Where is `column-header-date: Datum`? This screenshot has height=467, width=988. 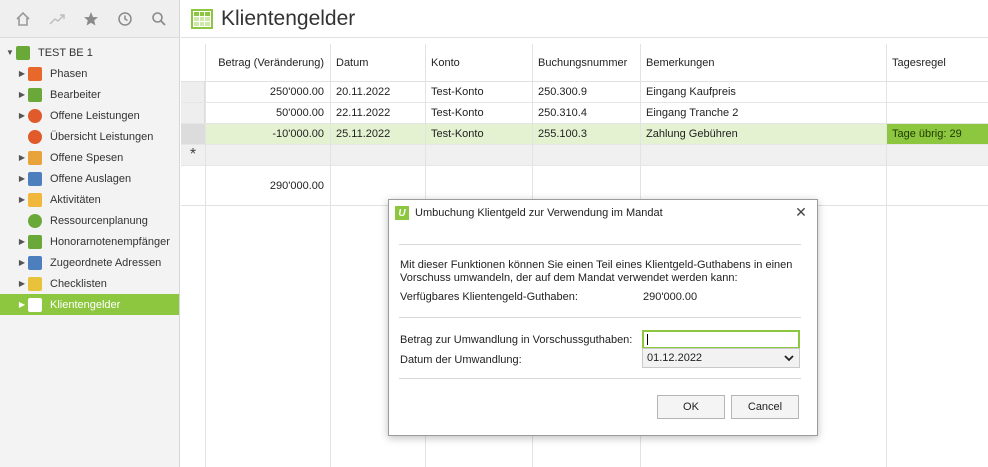 column-header-date: Datum is located at coordinates (377, 62).